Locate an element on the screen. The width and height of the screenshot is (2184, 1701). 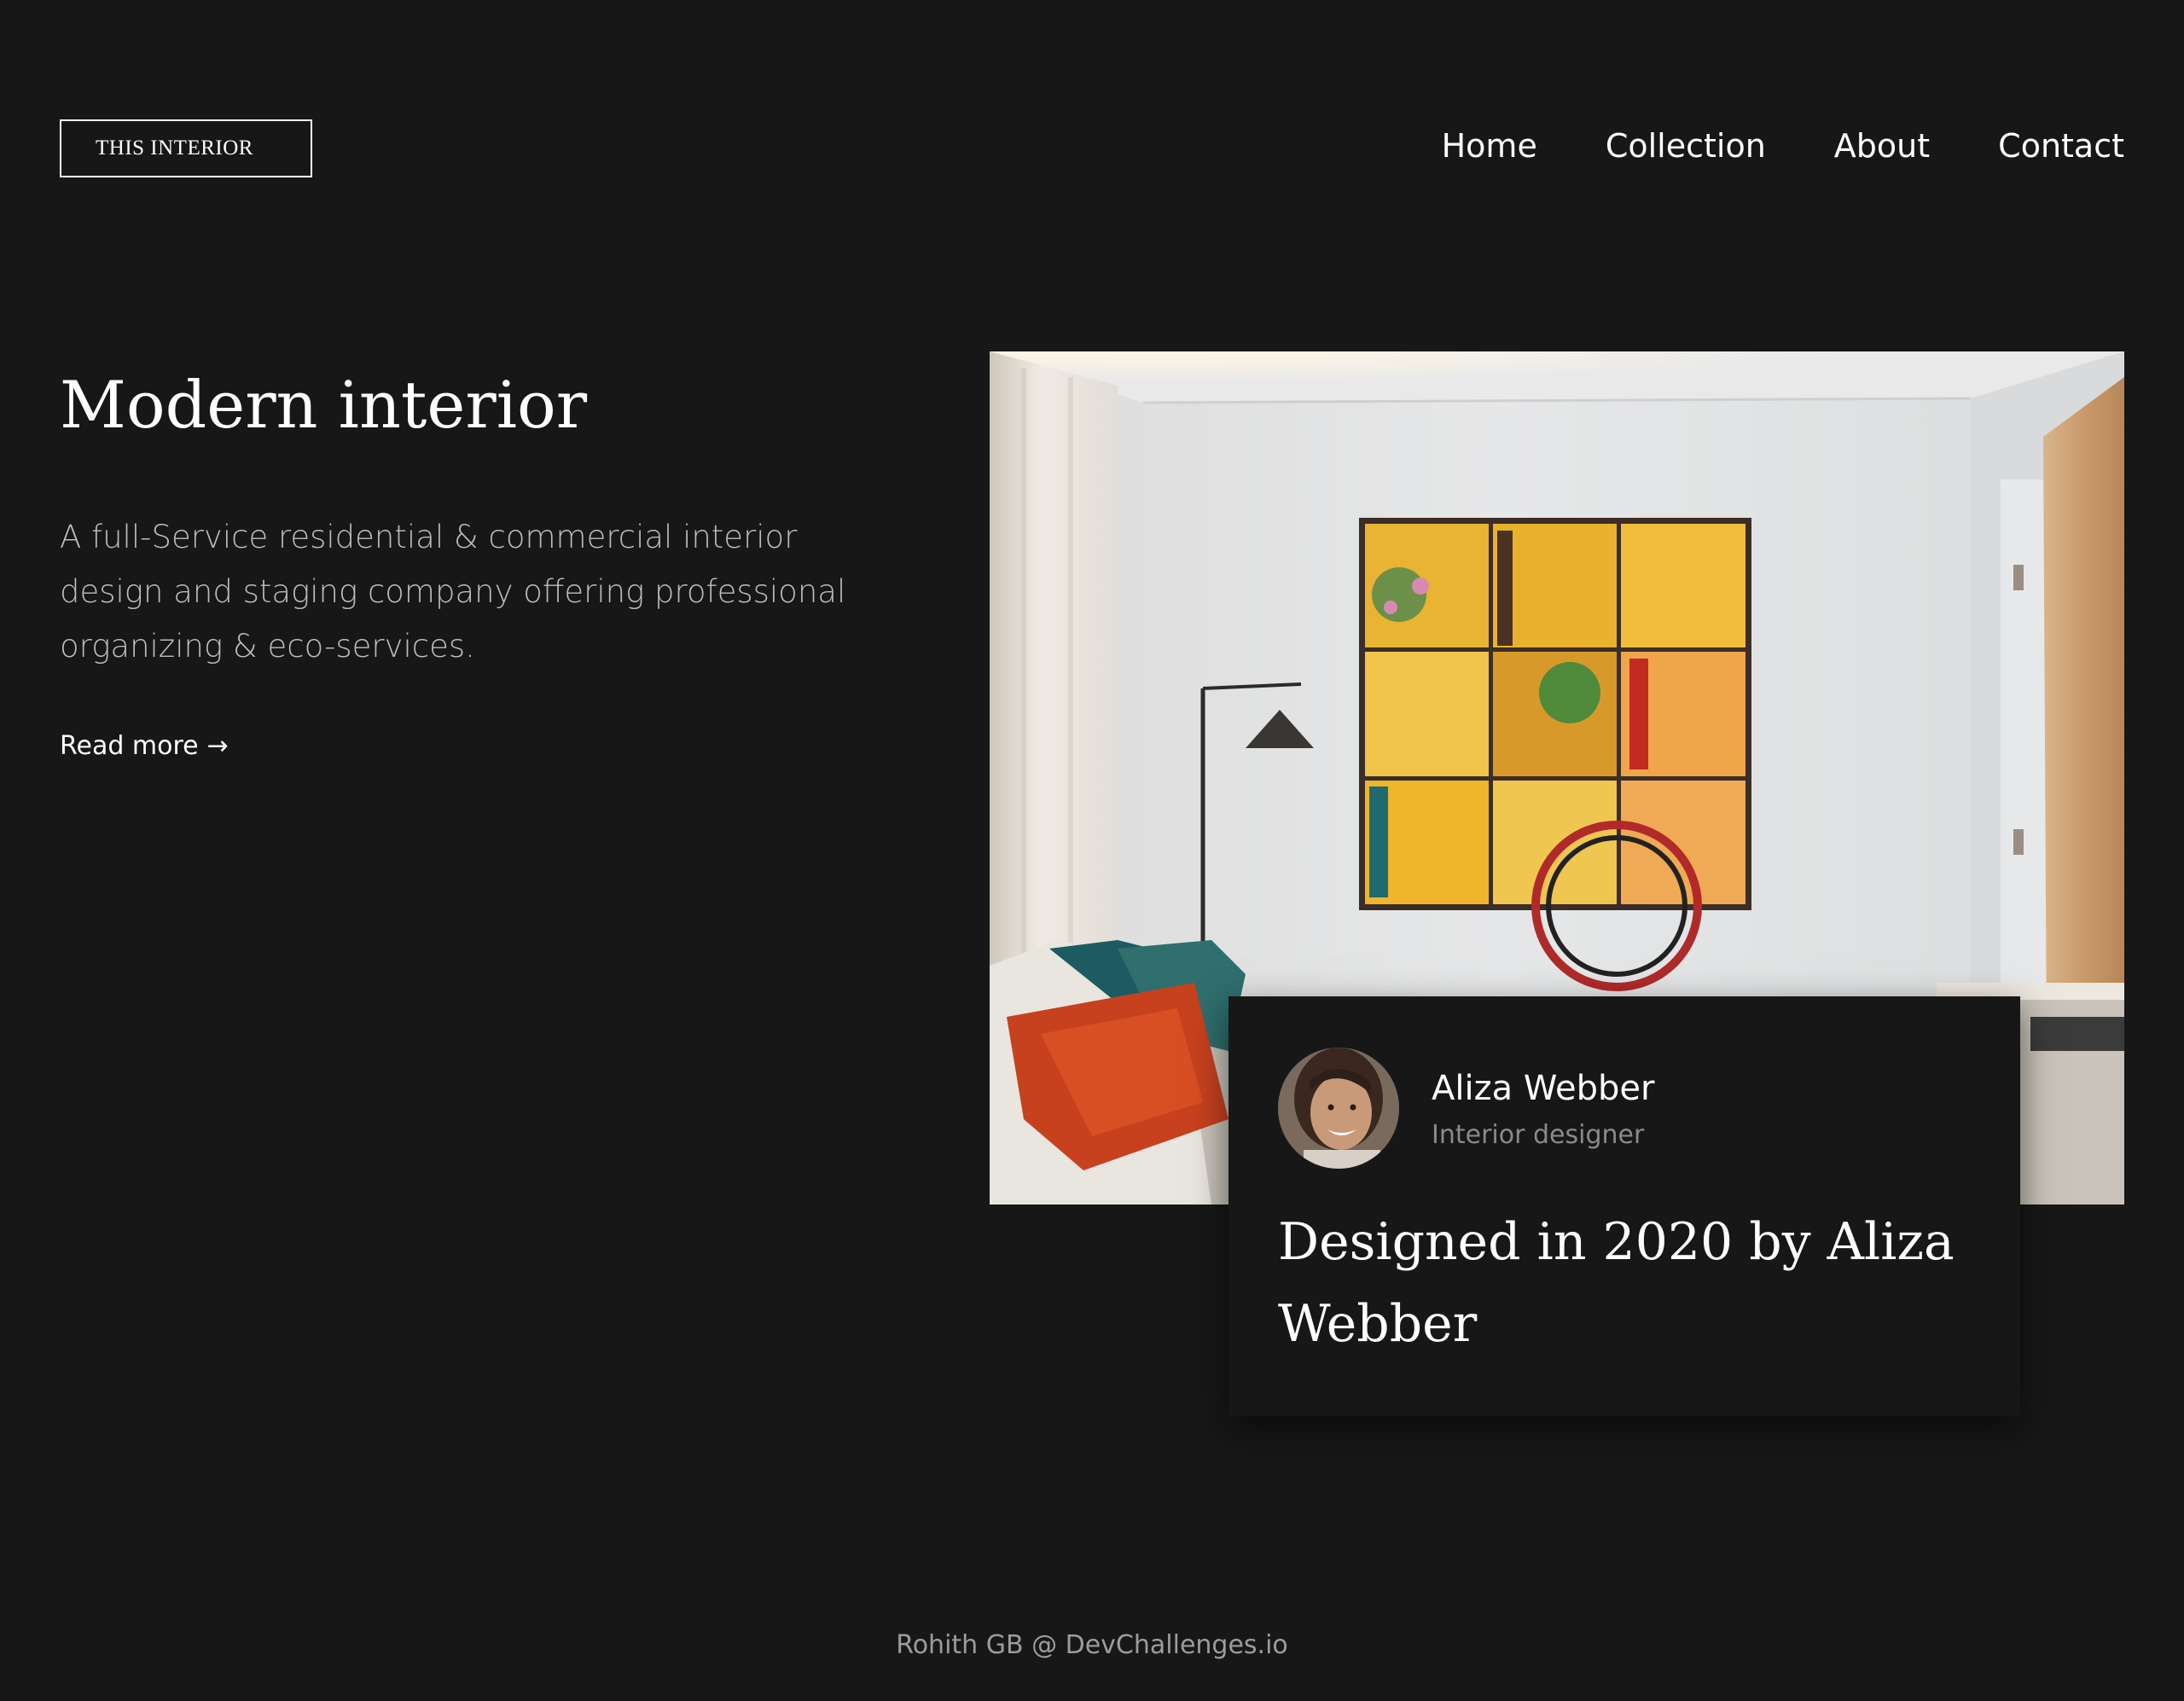
designer-avatar is located at coordinates (1338, 1108).